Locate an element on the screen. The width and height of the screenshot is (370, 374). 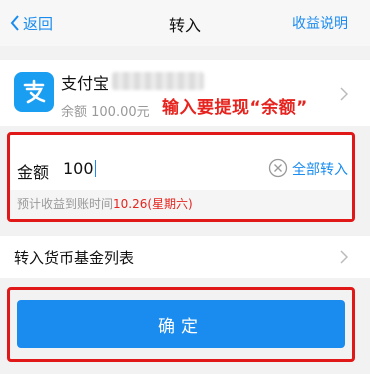
earnings-info-link: 收益说明 is located at coordinates (320, 23).